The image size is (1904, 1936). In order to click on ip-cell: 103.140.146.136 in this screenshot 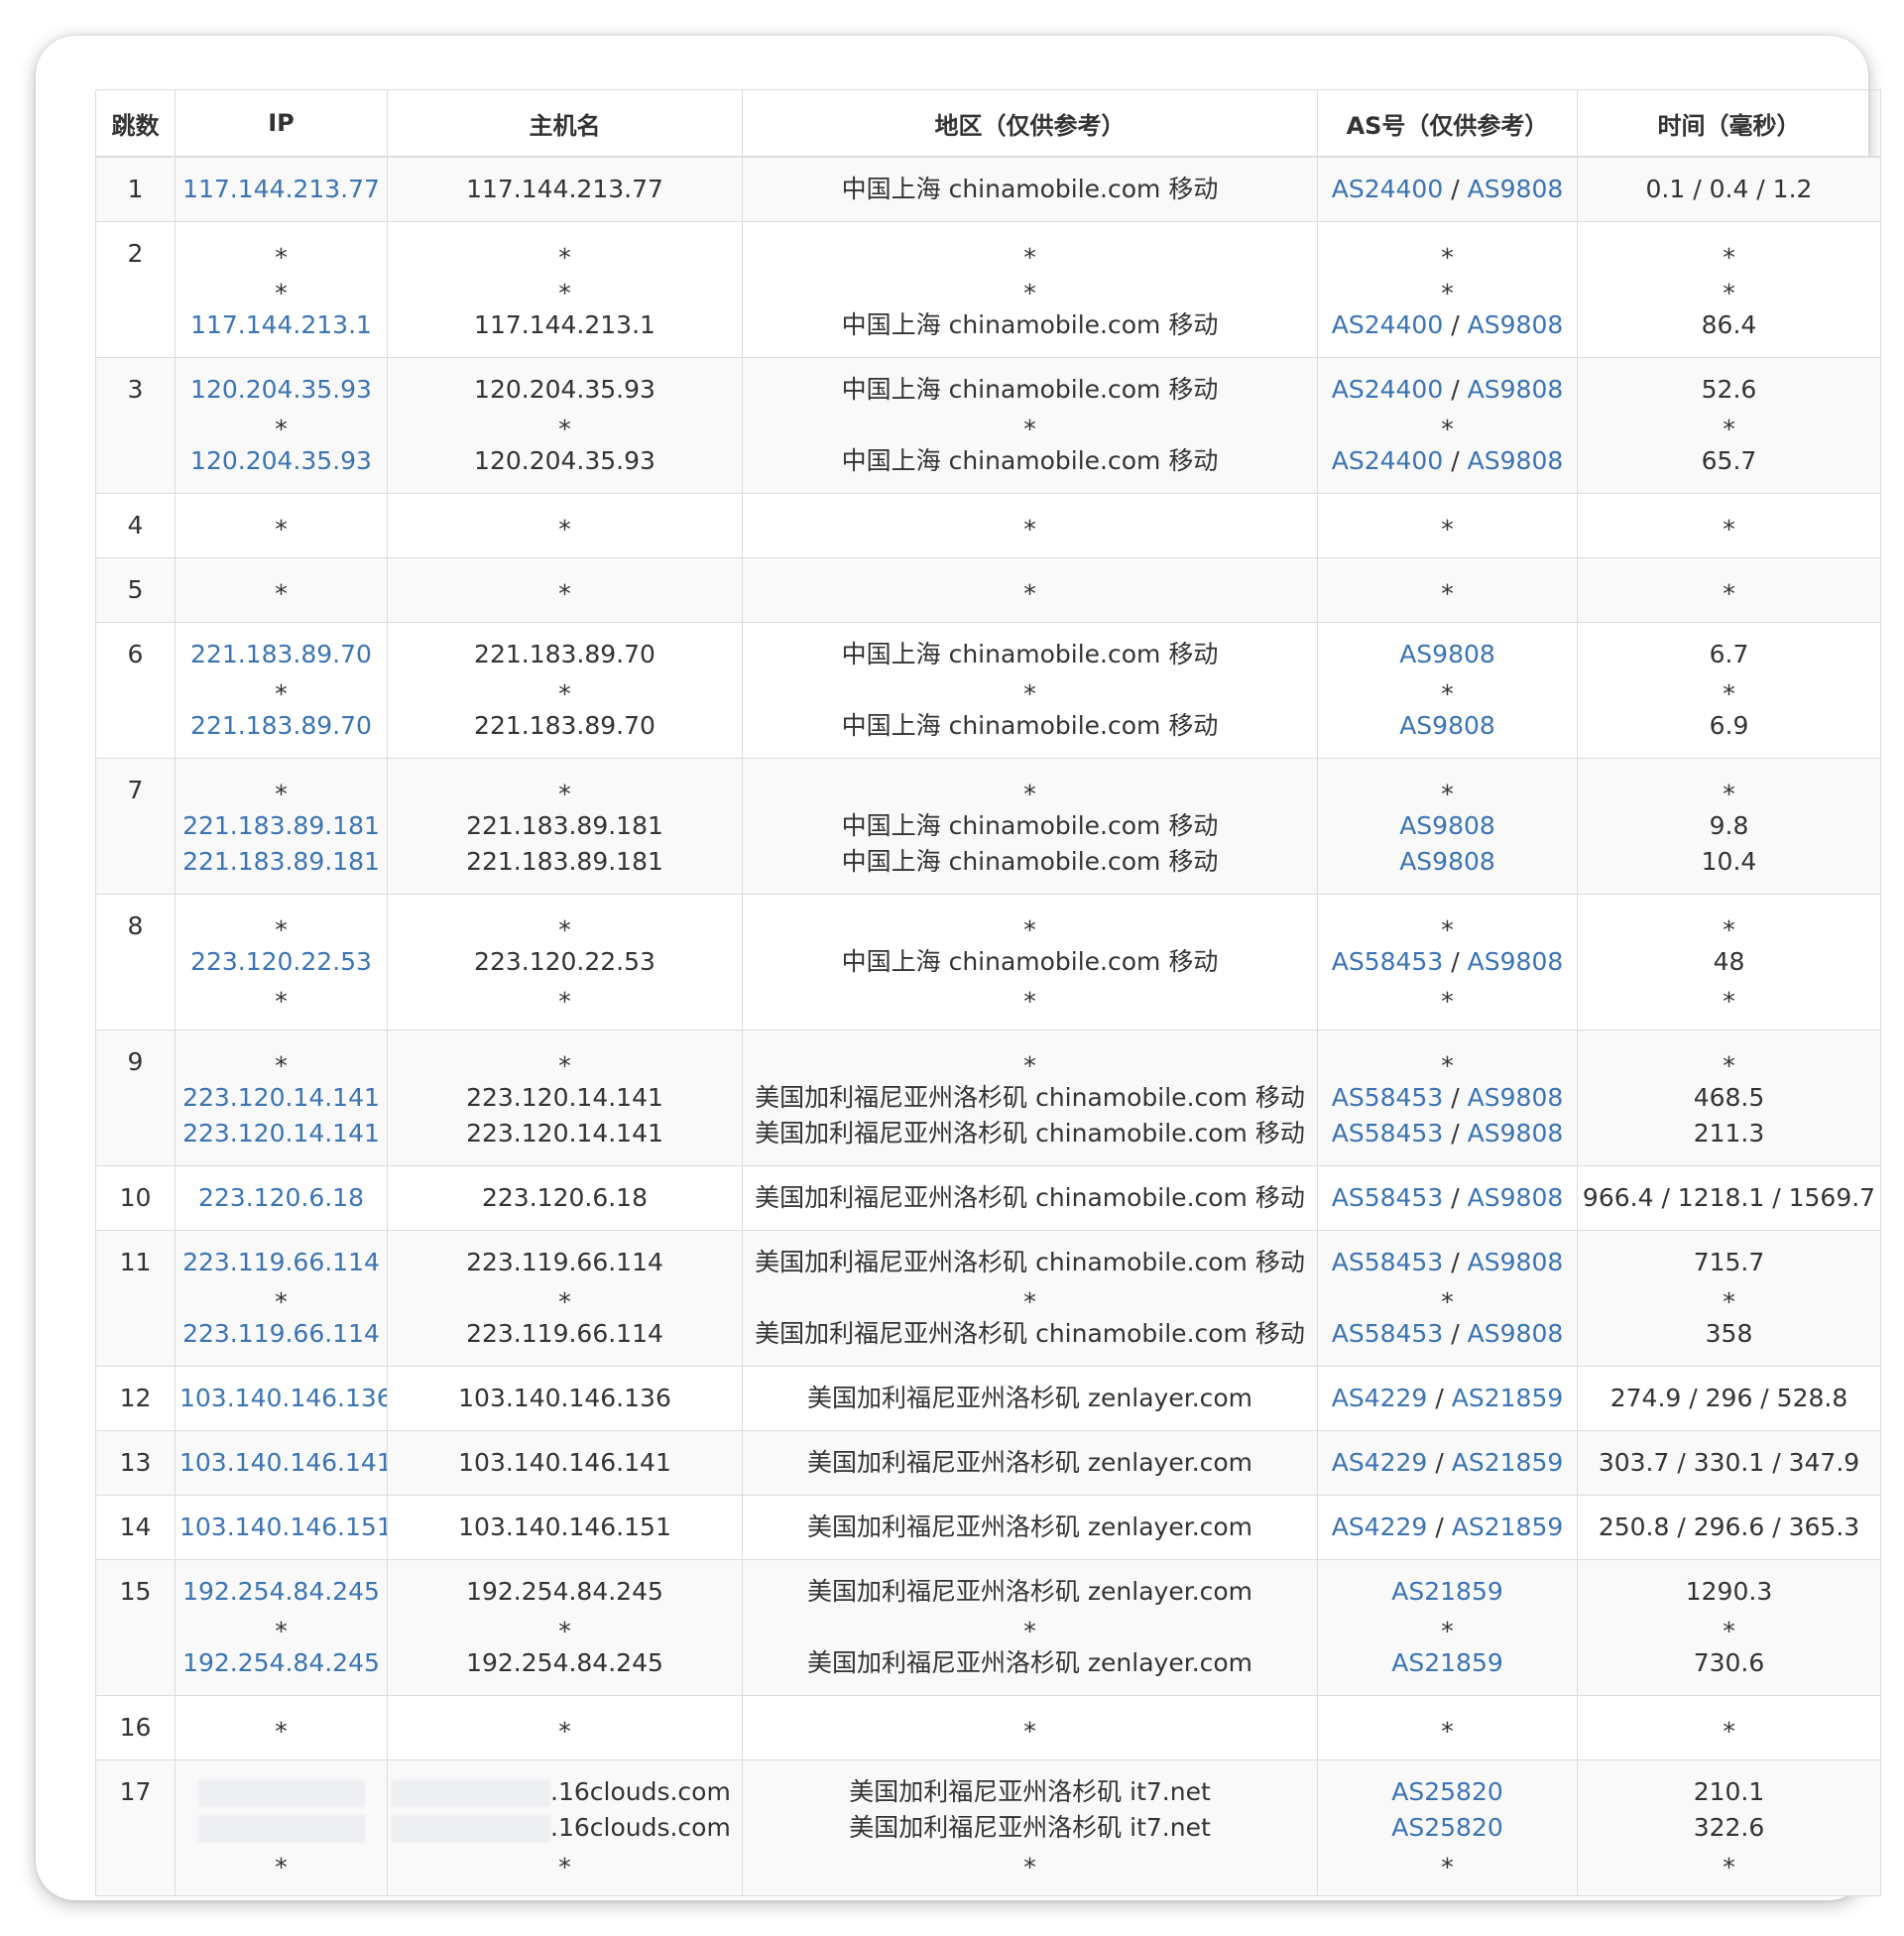, I will do `click(281, 1398)`.